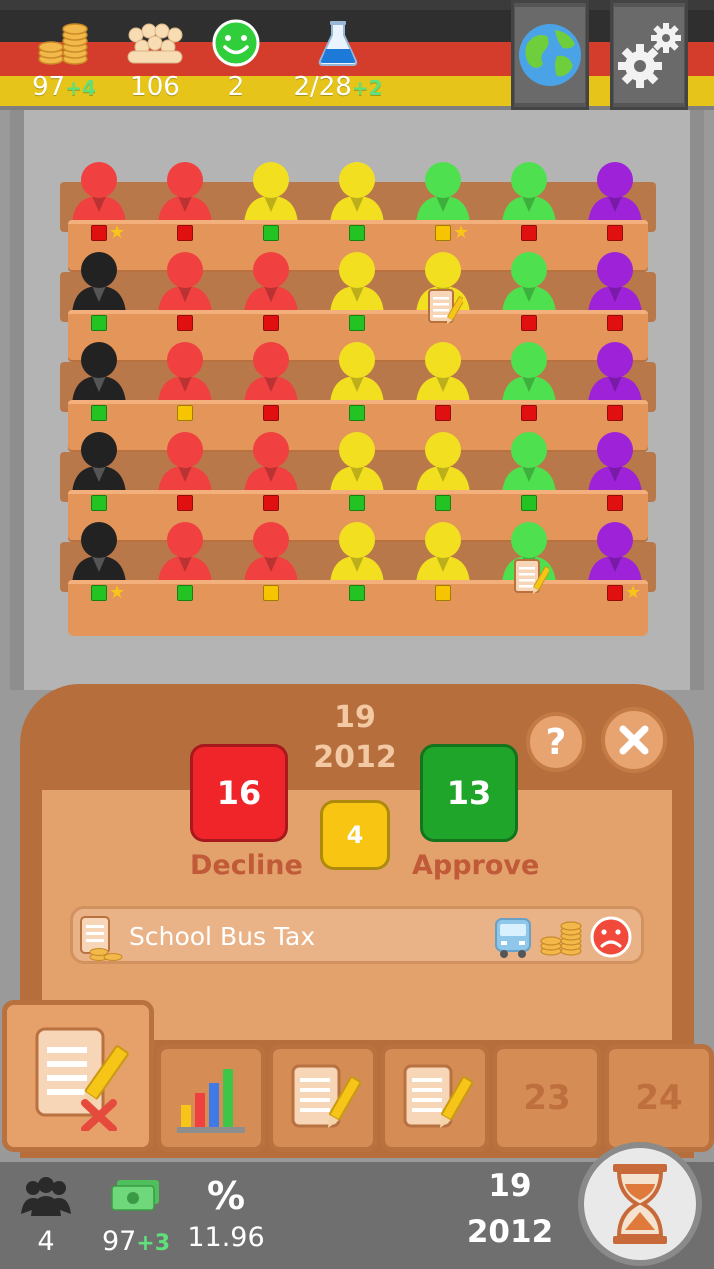 The image size is (714, 1269). Describe the element at coordinates (46, 1241) in the screenshot. I see `voters-value: 4` at that location.